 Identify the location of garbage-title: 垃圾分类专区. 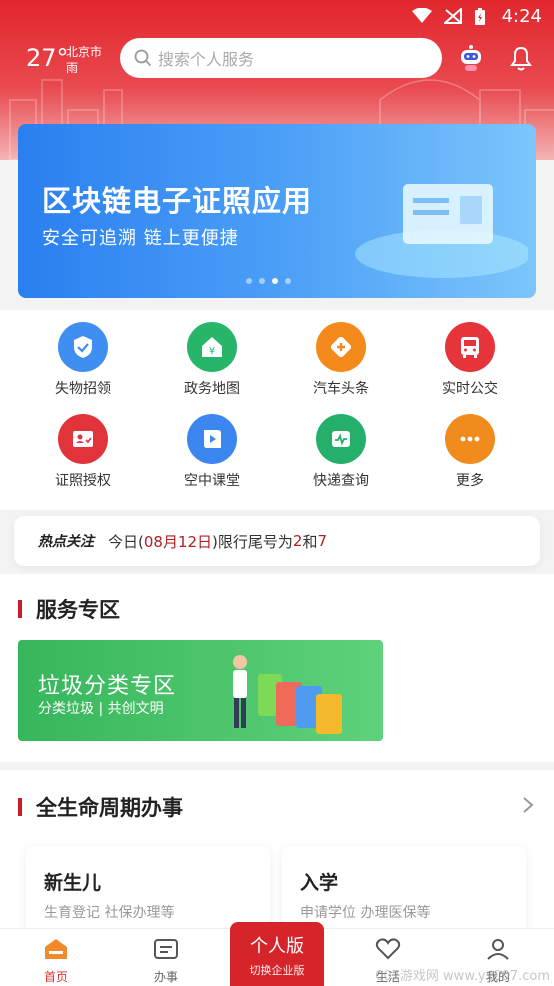
(107, 686).